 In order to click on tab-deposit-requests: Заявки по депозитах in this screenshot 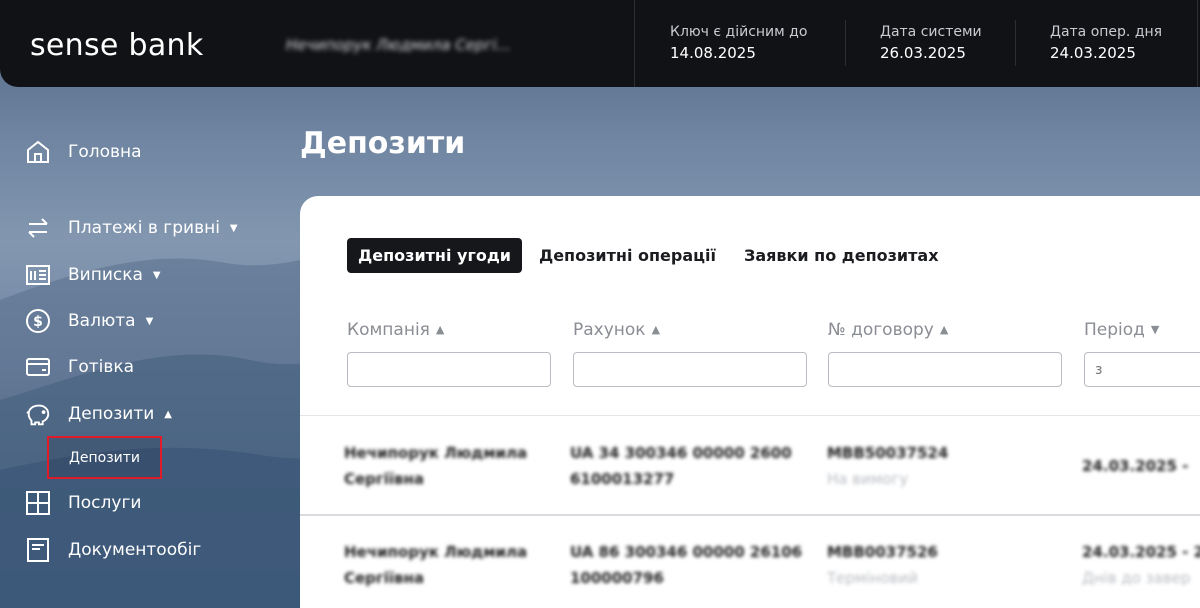, I will do `click(841, 255)`.